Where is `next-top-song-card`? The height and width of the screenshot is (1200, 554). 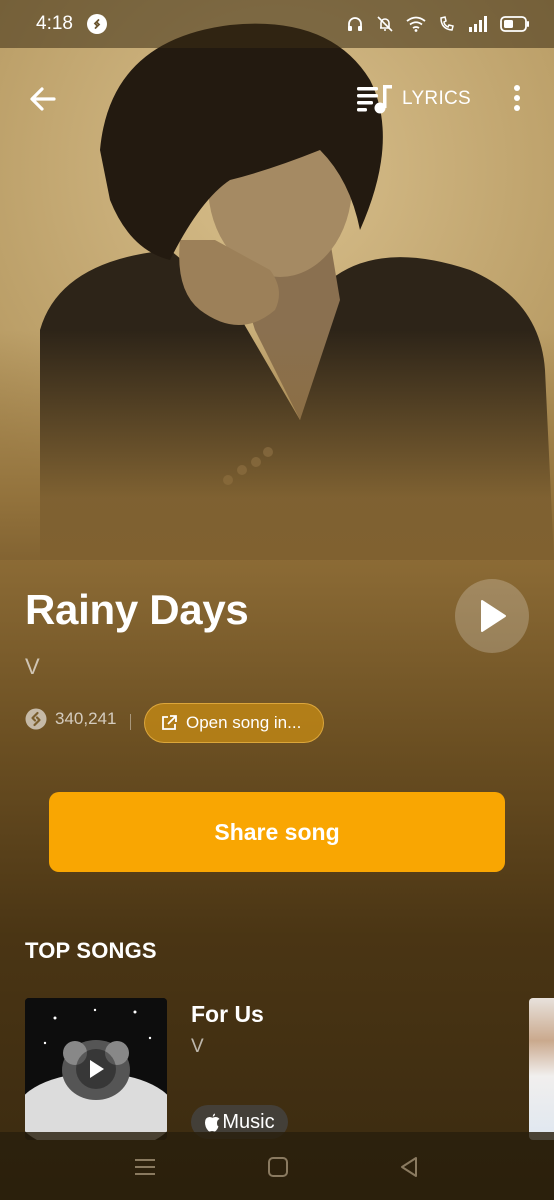
next-top-song-card is located at coordinates (541, 1069).